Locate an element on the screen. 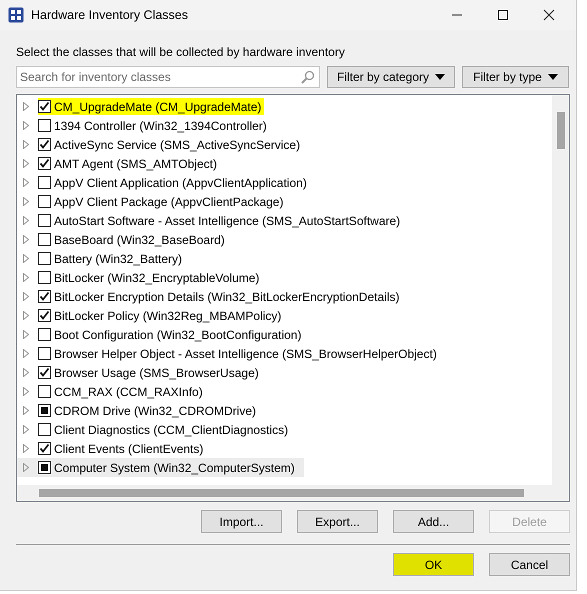  horizontal-scrollbar is located at coordinates (293, 493).